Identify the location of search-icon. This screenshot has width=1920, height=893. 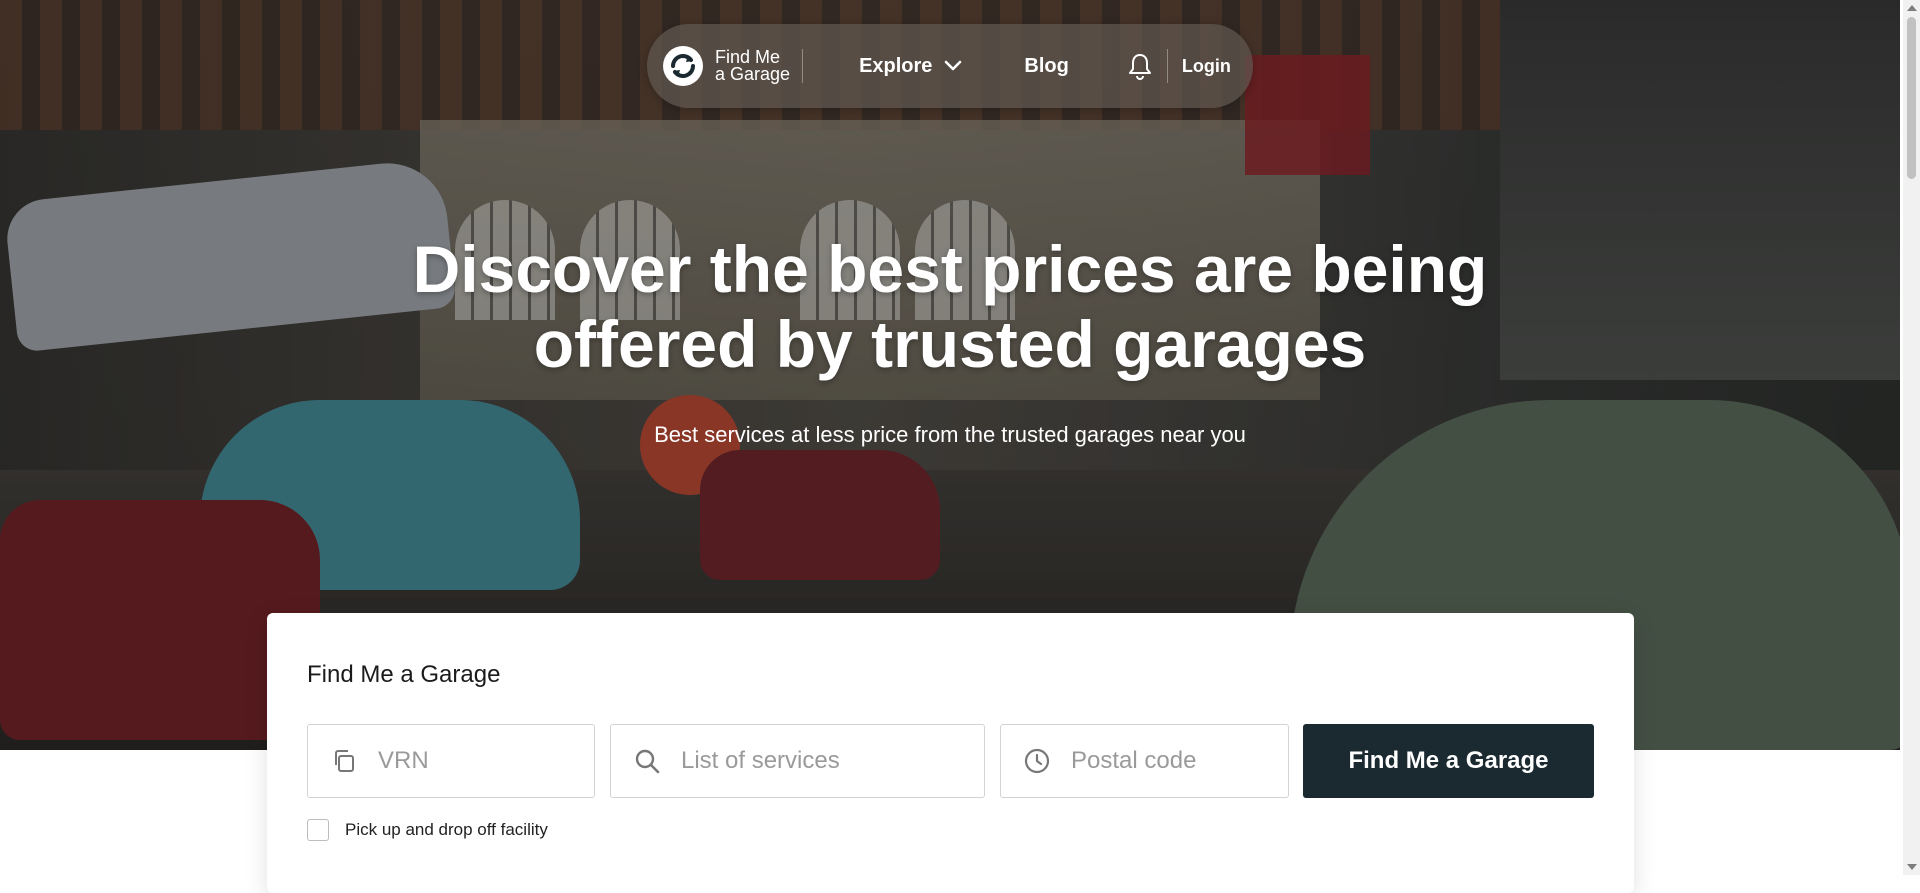
(647, 761).